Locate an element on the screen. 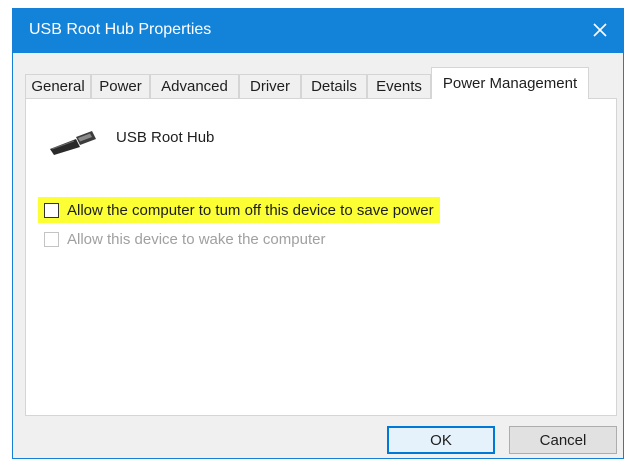 This screenshot has width=627, height=463. device-name: USB Root Hub is located at coordinates (165, 137).